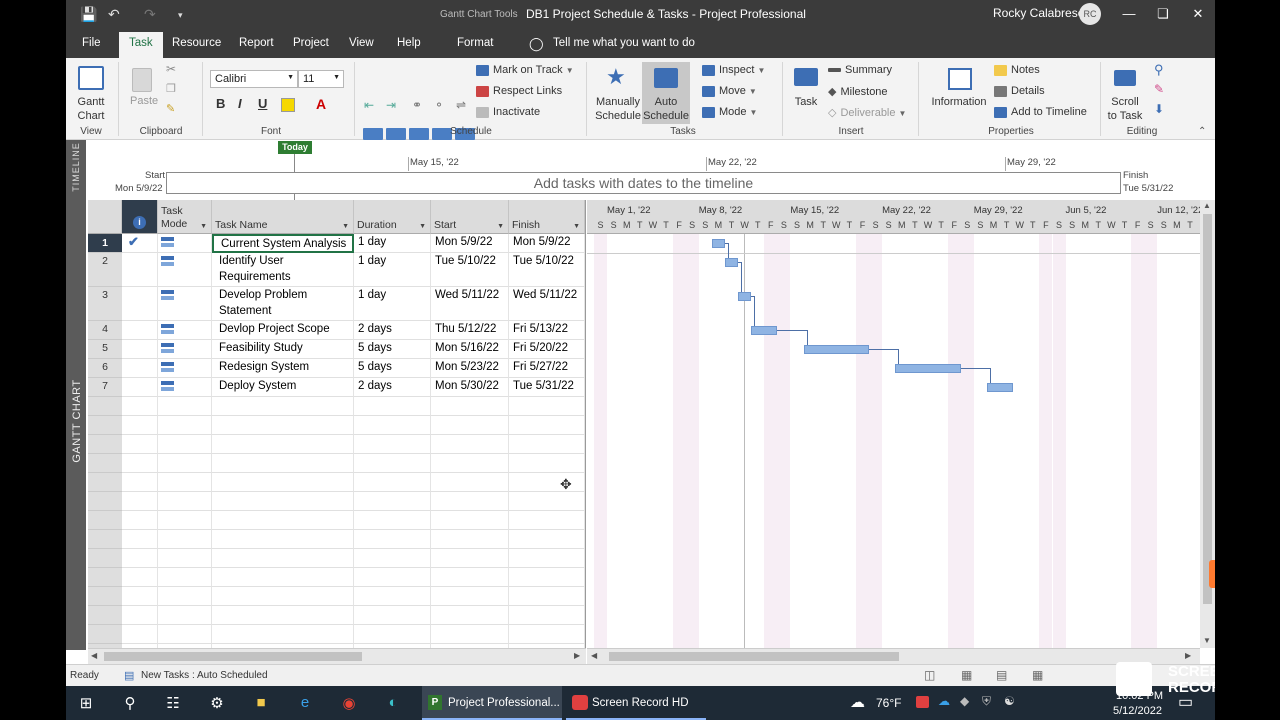 This screenshot has width=1280, height=720. I want to click on settings-icon: ⚙, so click(217, 703).